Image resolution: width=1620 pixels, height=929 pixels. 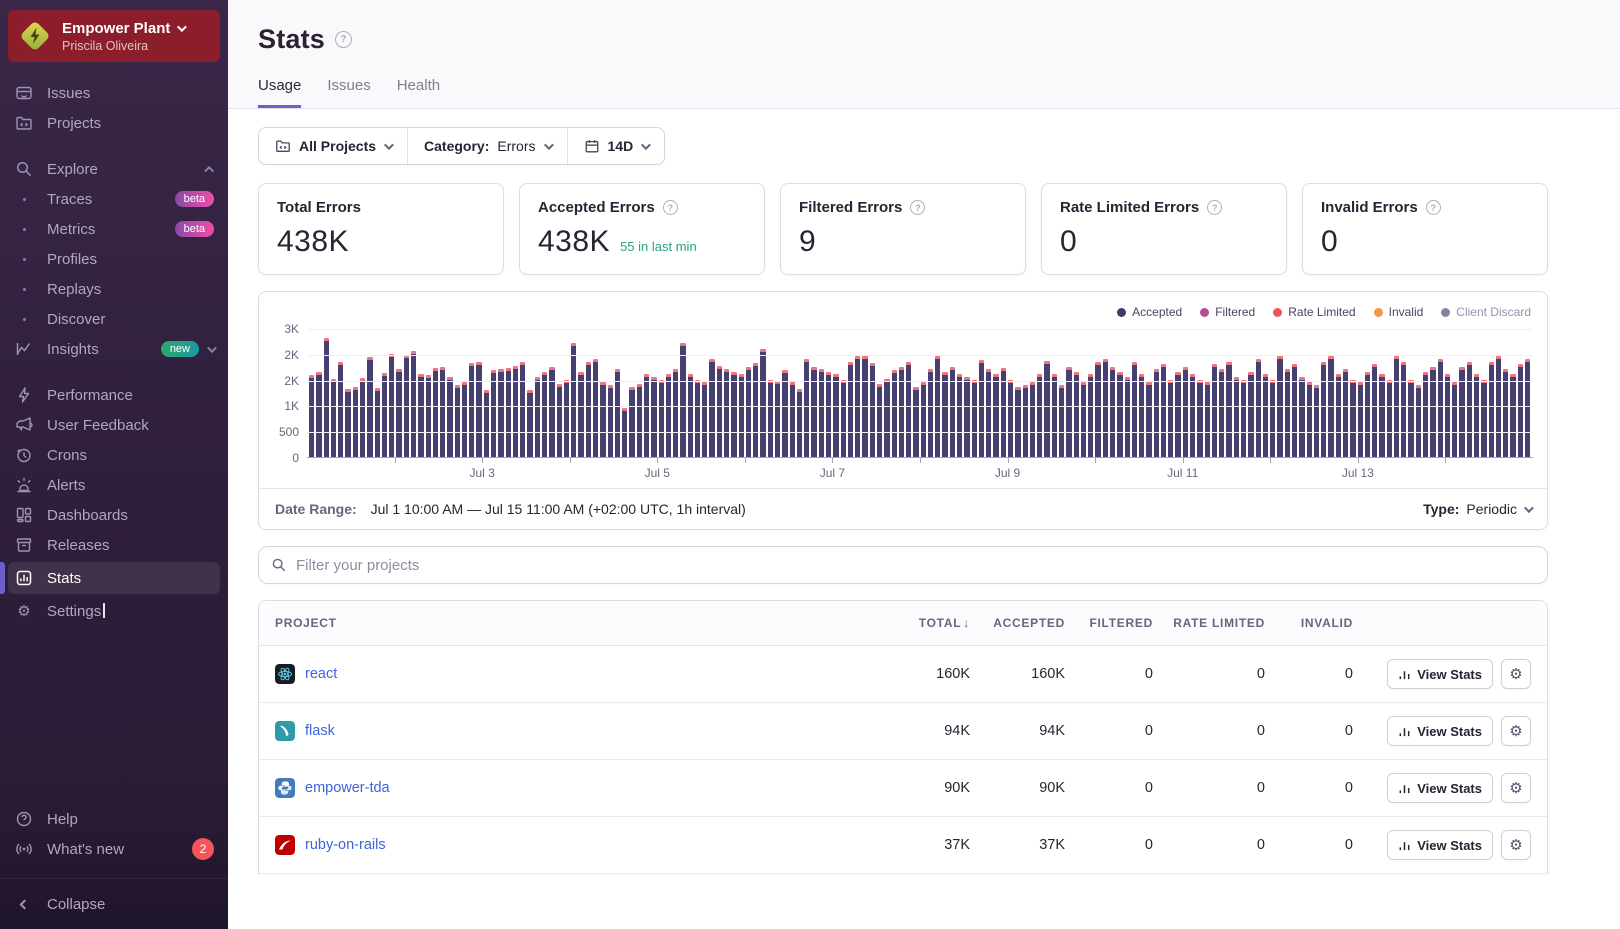 I want to click on sidebar-item-insights: Insights new, so click(x=114, y=349).